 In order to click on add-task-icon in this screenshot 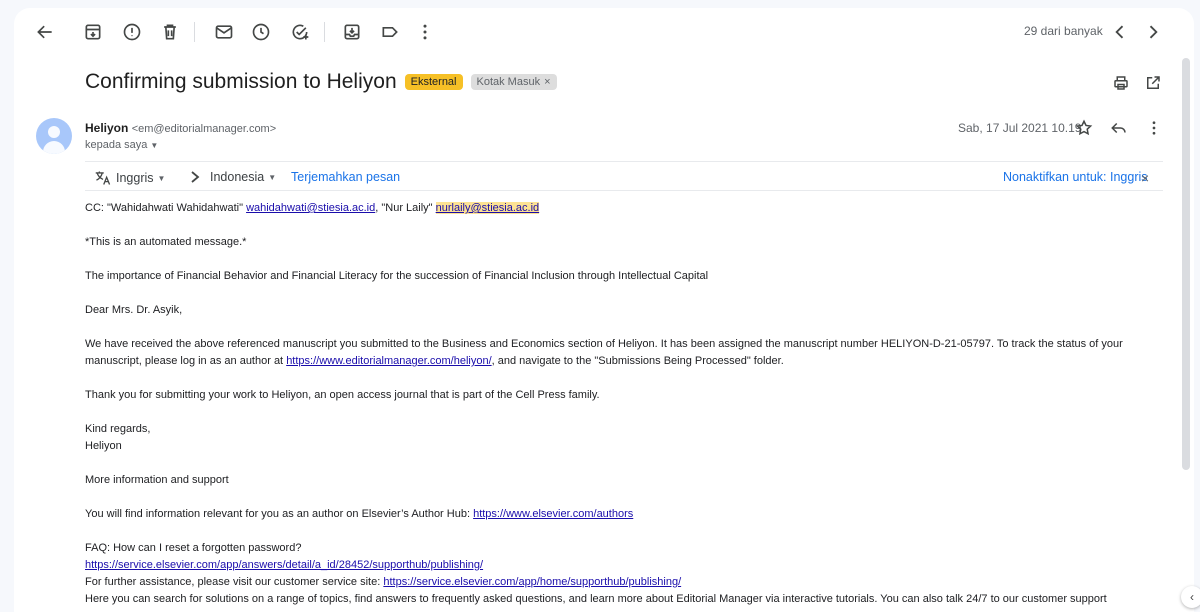, I will do `click(300, 32)`.